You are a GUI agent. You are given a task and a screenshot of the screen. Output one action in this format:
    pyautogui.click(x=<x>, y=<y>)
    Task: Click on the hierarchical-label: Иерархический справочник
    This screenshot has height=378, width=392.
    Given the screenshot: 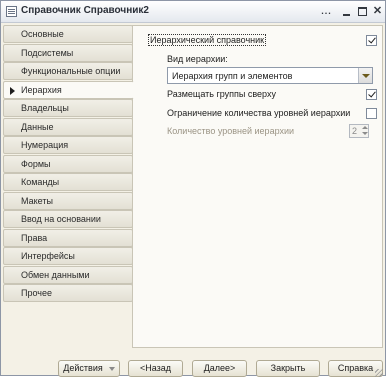 What is the action you would take?
    pyautogui.click(x=207, y=40)
    